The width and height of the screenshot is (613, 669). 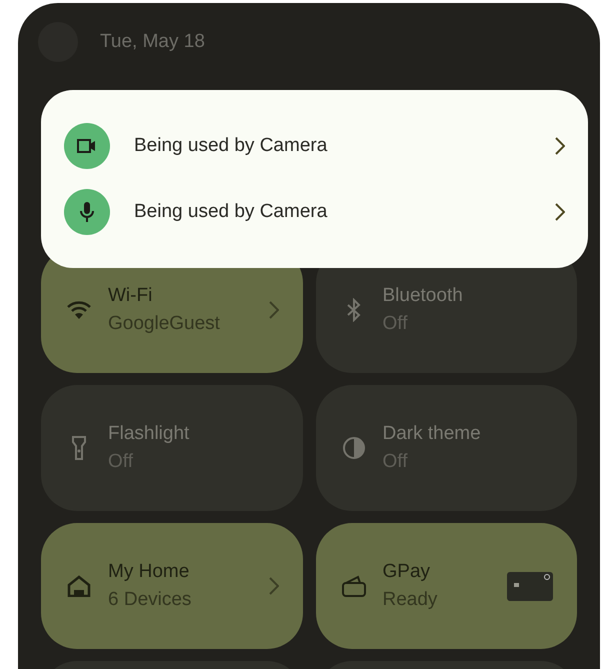 What do you see at coordinates (354, 310) in the screenshot?
I see `bluetooth-icon` at bounding box center [354, 310].